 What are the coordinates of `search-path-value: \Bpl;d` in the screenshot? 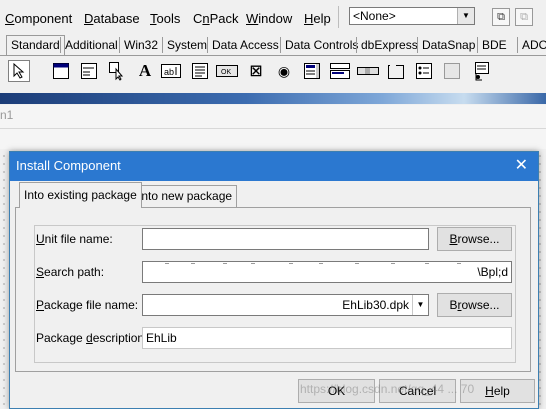 It's located at (492, 272).